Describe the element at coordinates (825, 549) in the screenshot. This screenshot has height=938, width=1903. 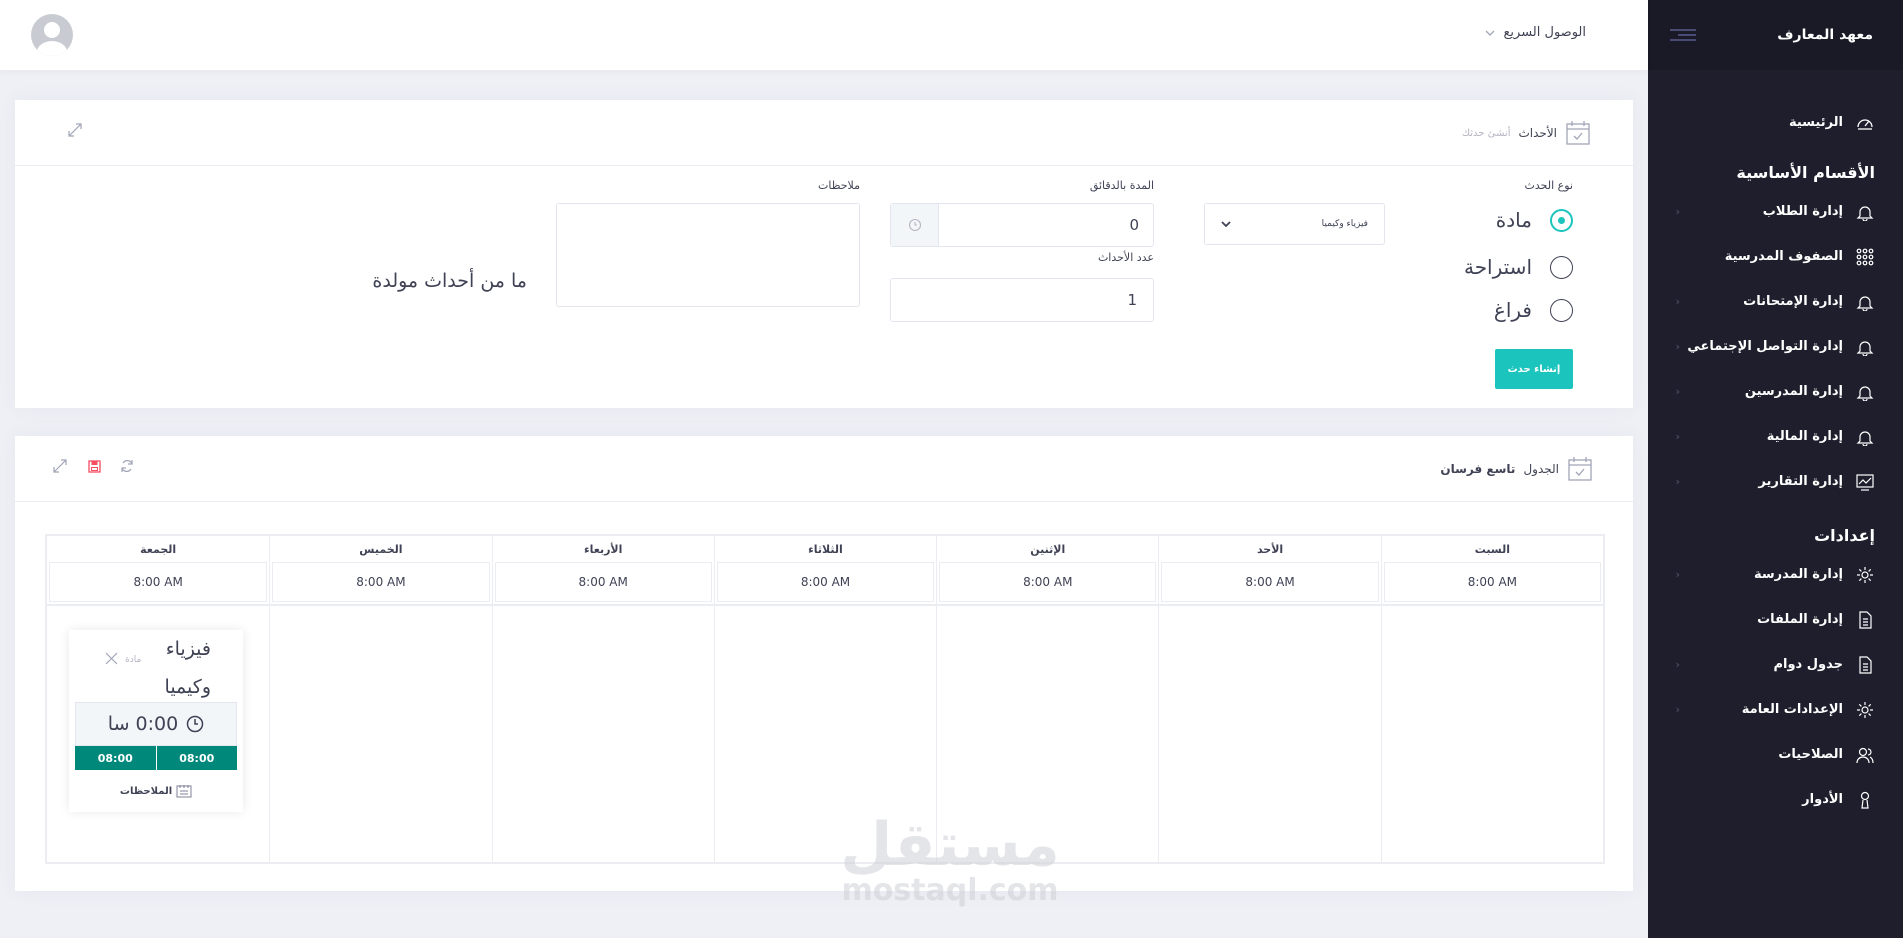
I see `day-header: الثلاثاء` at that location.